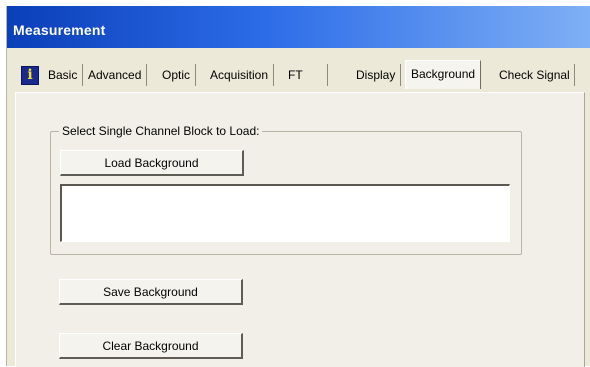 Image resolution: width=590 pixels, height=367 pixels. I want to click on tab-background: Background, so click(443, 74).